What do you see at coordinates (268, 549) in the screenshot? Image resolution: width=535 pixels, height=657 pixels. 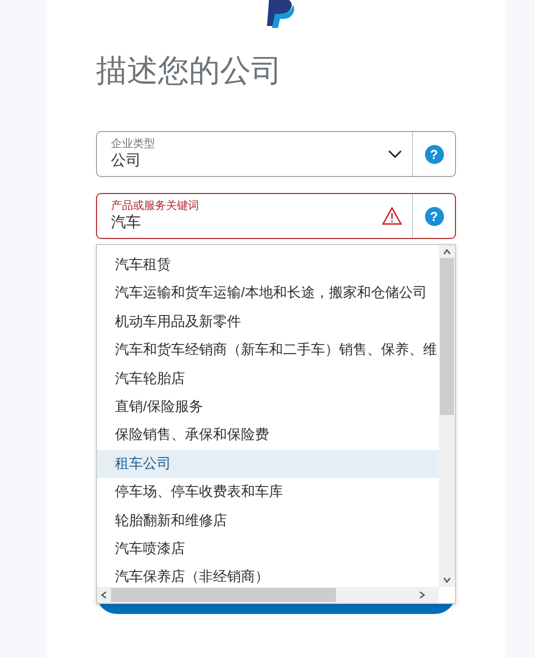 I see `dropdown-option: 汽车喷漆店` at bounding box center [268, 549].